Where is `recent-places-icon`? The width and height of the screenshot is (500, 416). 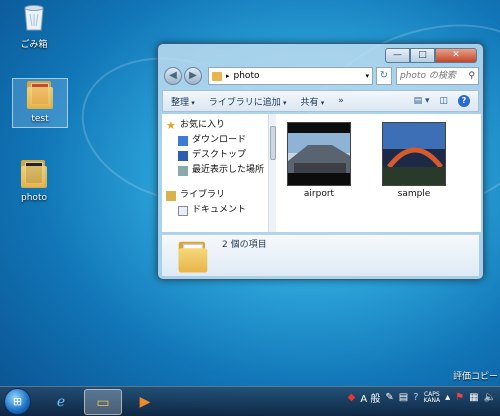 recent-places-icon is located at coordinates (183, 170).